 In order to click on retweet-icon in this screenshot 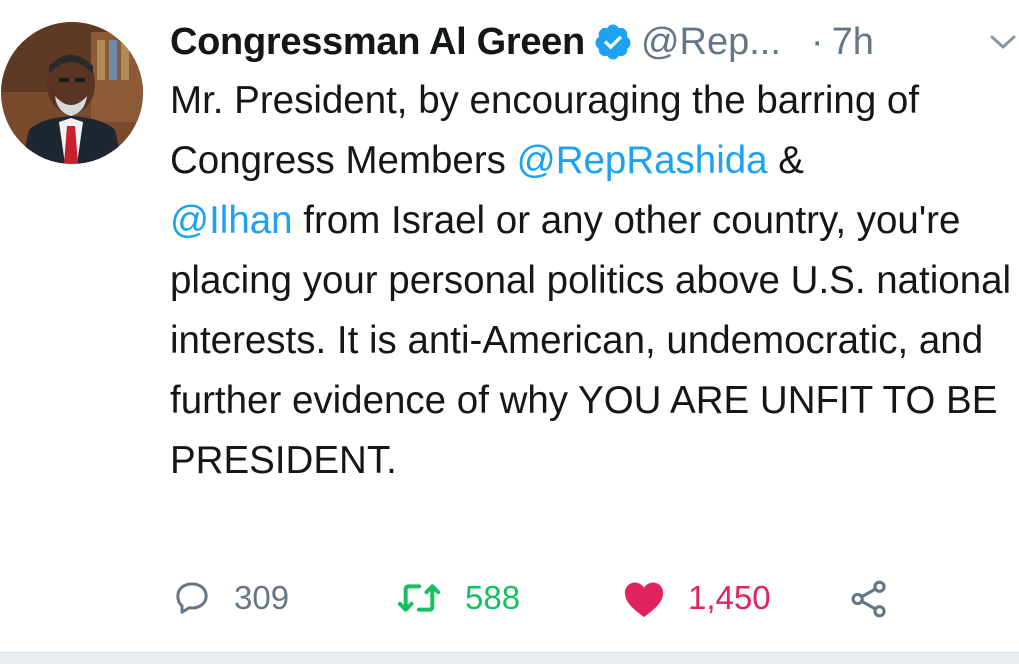, I will do `click(419, 598)`.